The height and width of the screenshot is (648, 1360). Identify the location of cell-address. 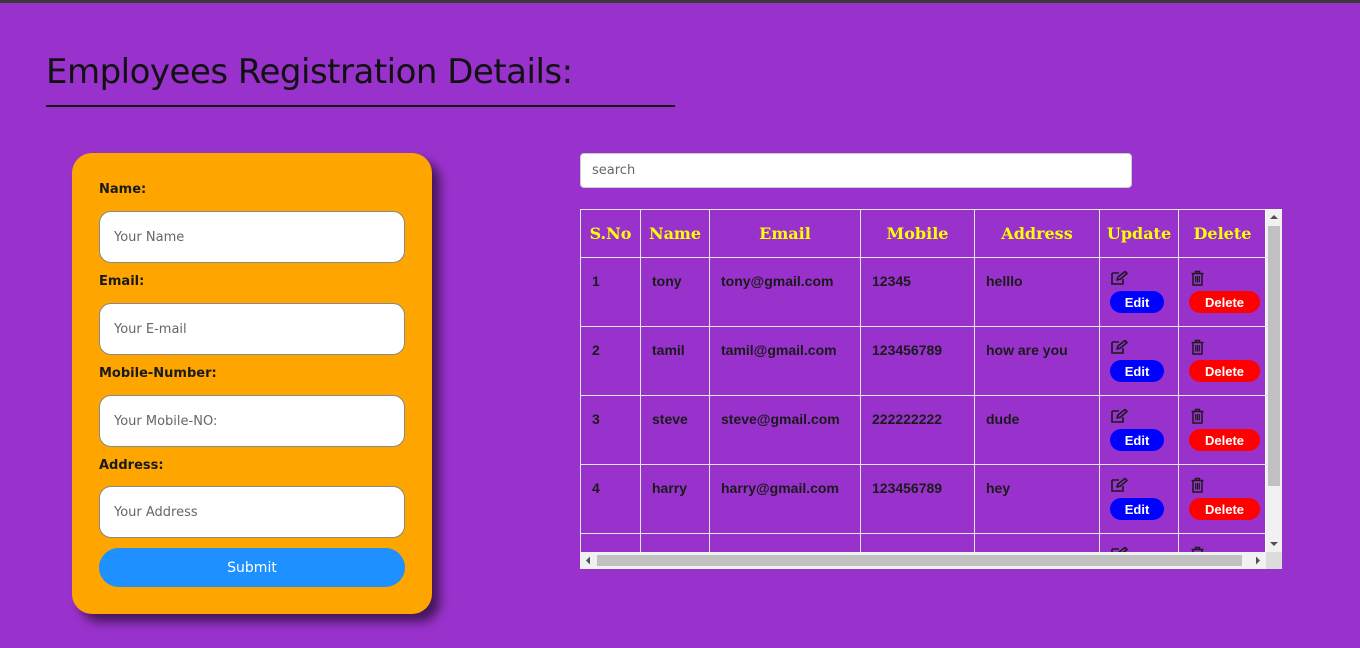
(1037, 542).